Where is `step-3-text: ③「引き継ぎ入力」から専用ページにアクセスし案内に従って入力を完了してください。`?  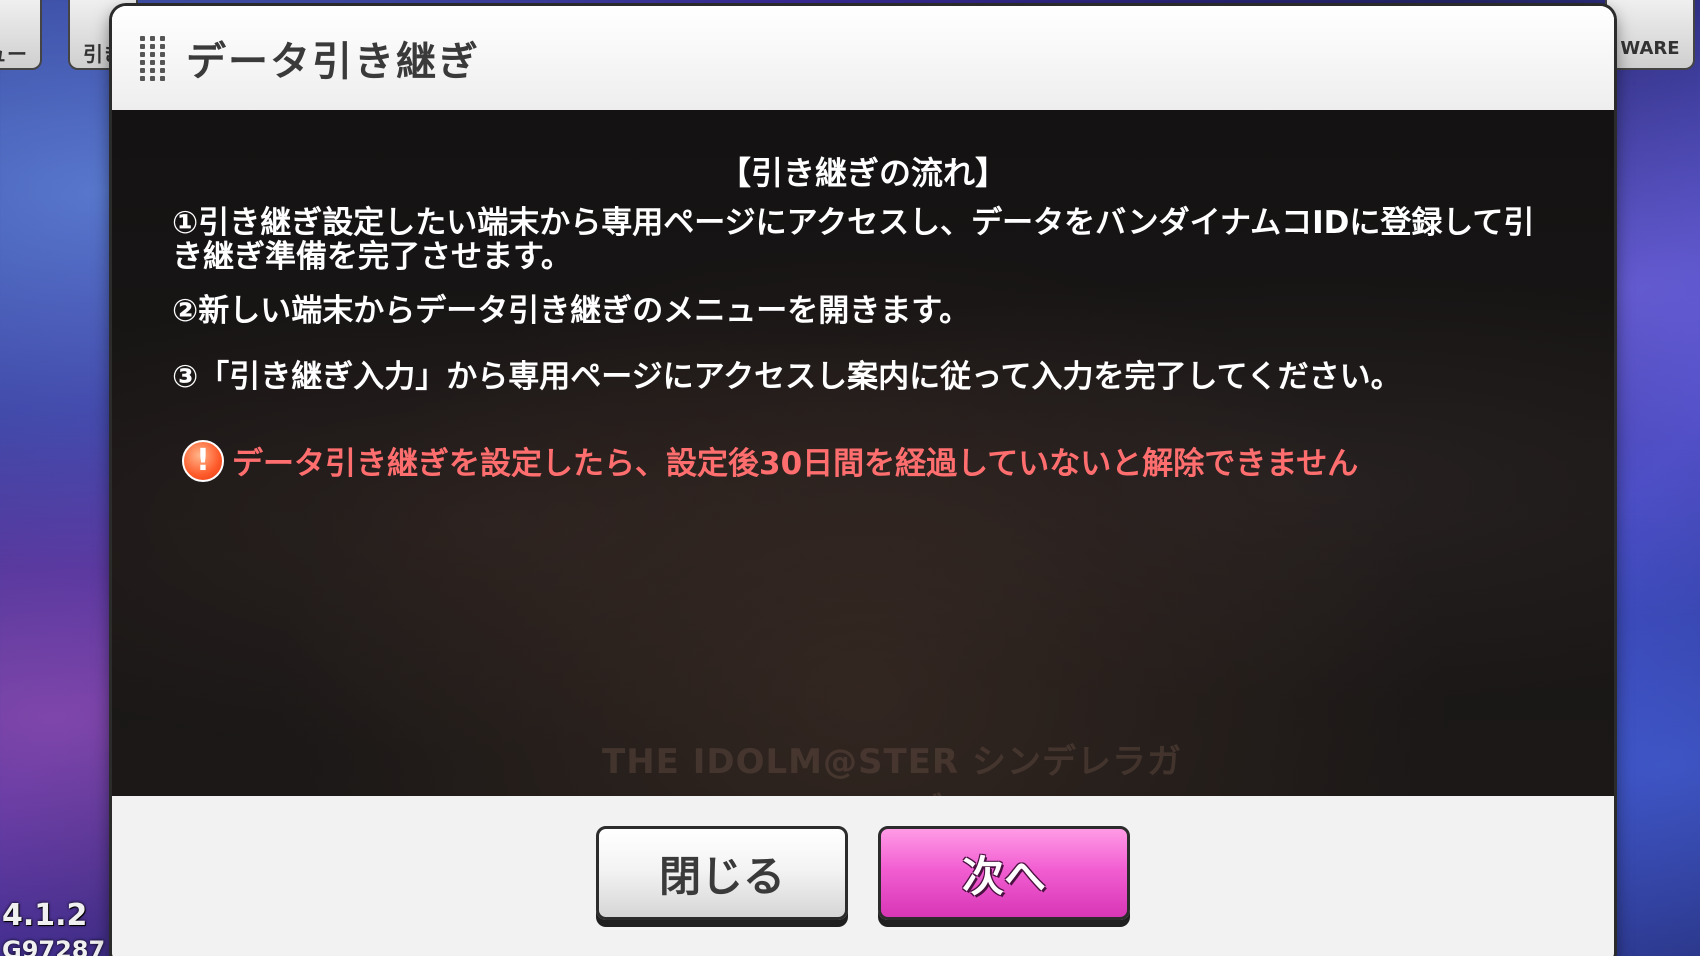
step-3-text: ③「引き継ぎ入力」から専用ページにアクセスし案内に従って入力を完了してください。 is located at coordinates (787, 377).